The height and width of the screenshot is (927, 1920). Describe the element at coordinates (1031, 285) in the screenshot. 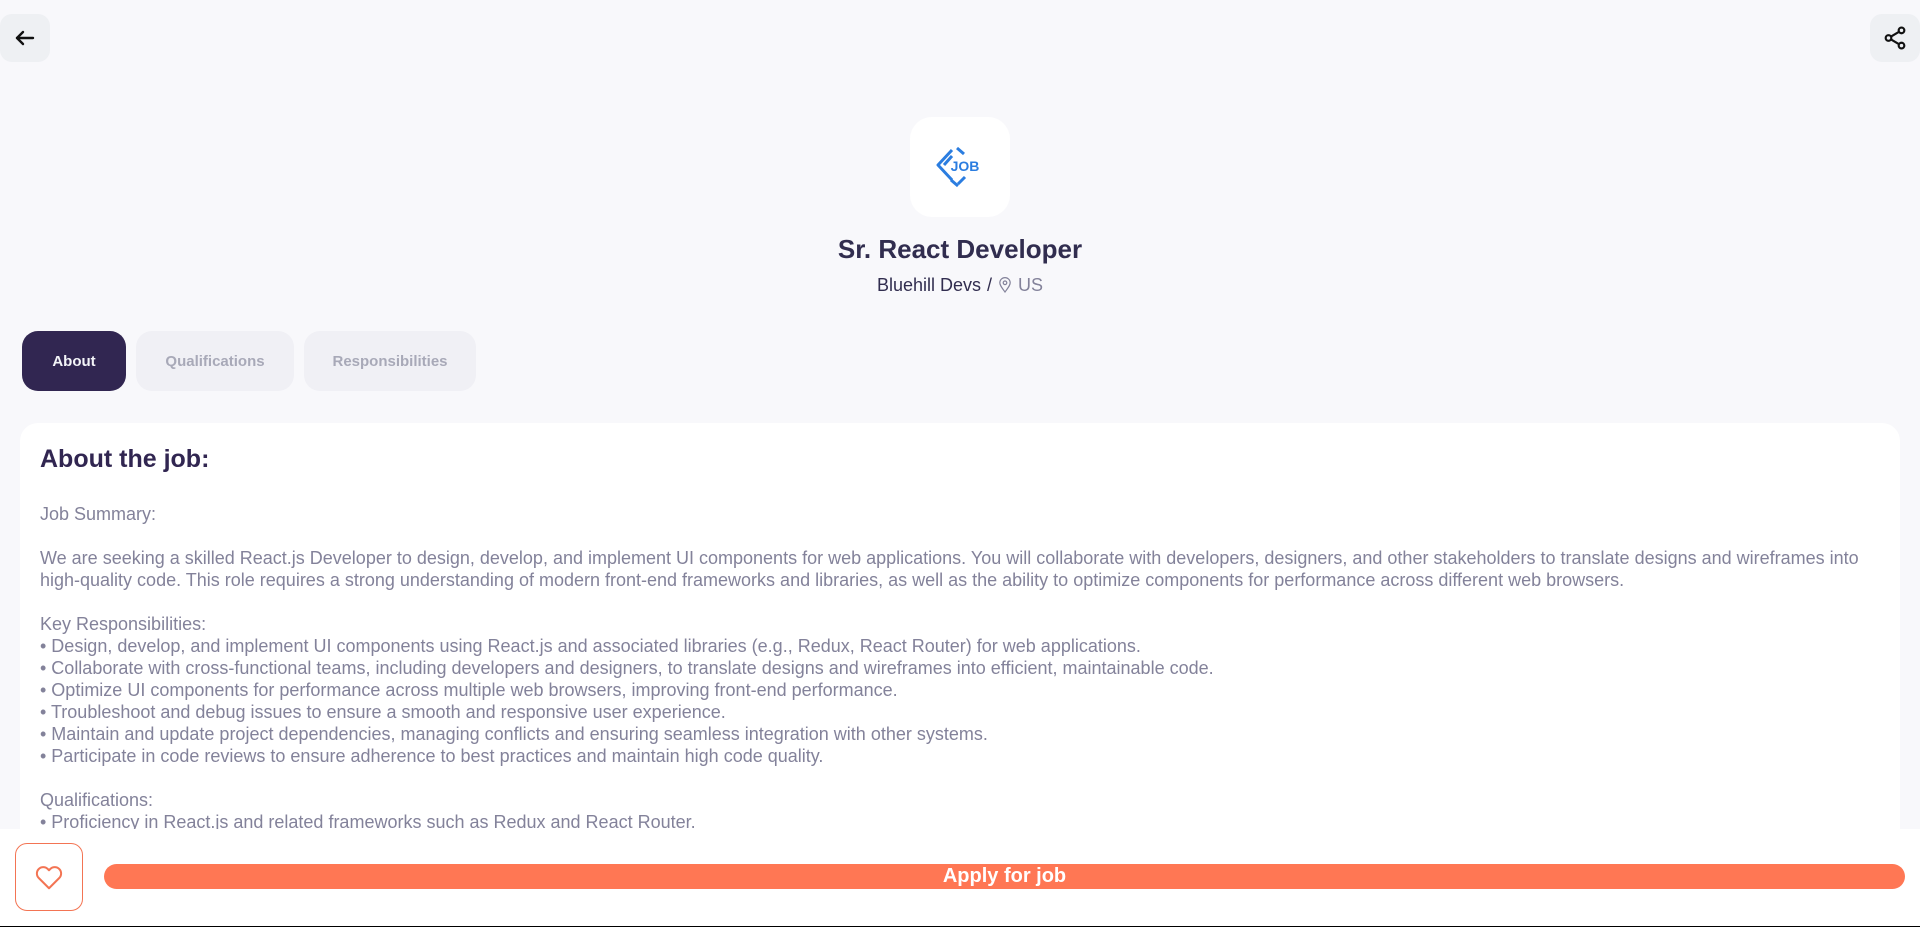

I see `location-text: US` at that location.